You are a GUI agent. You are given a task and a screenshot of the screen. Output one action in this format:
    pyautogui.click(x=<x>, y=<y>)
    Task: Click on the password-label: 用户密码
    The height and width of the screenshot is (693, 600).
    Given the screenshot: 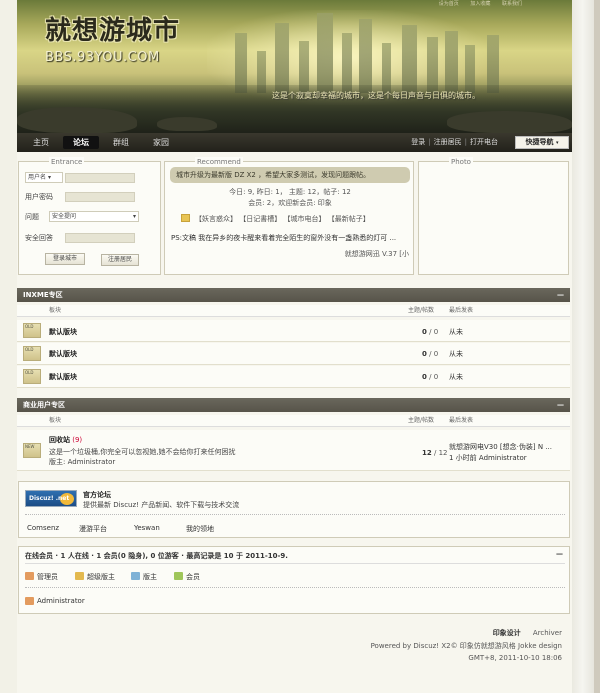 What is the action you would take?
    pyautogui.click(x=39, y=197)
    